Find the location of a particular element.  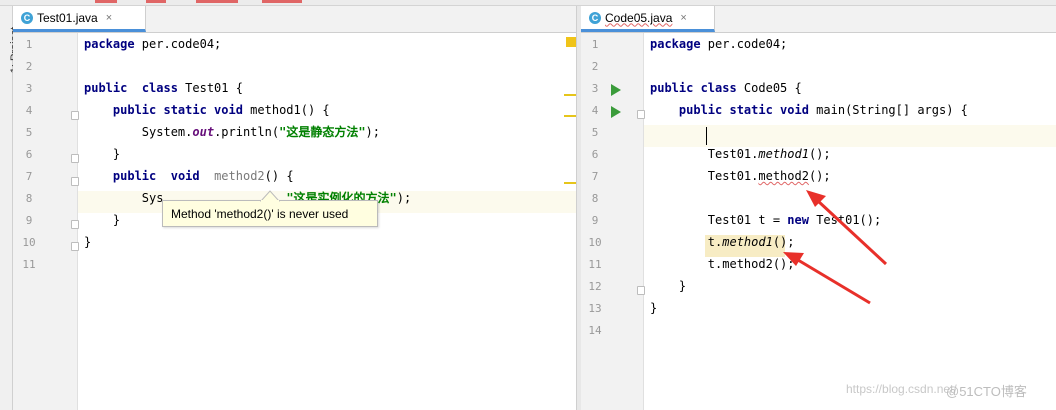

code-token: t. is located at coordinates (686, 242).